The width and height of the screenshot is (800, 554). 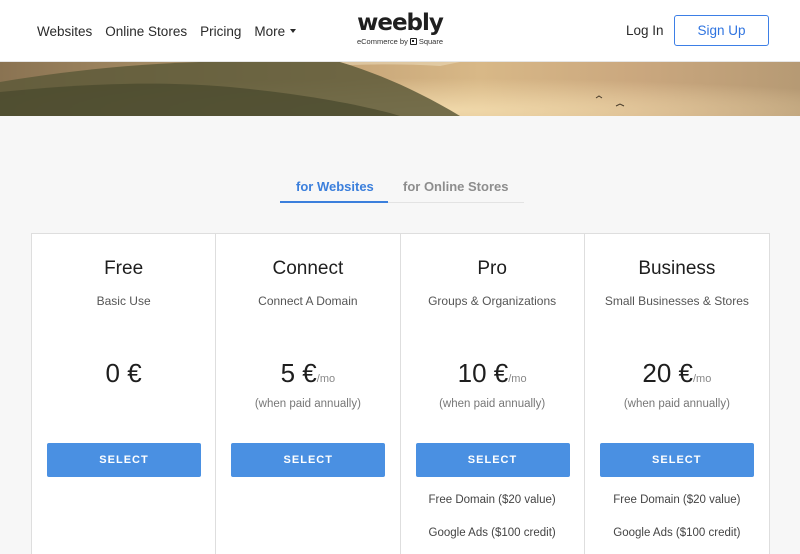 I want to click on caret-down-icon, so click(x=293, y=30).